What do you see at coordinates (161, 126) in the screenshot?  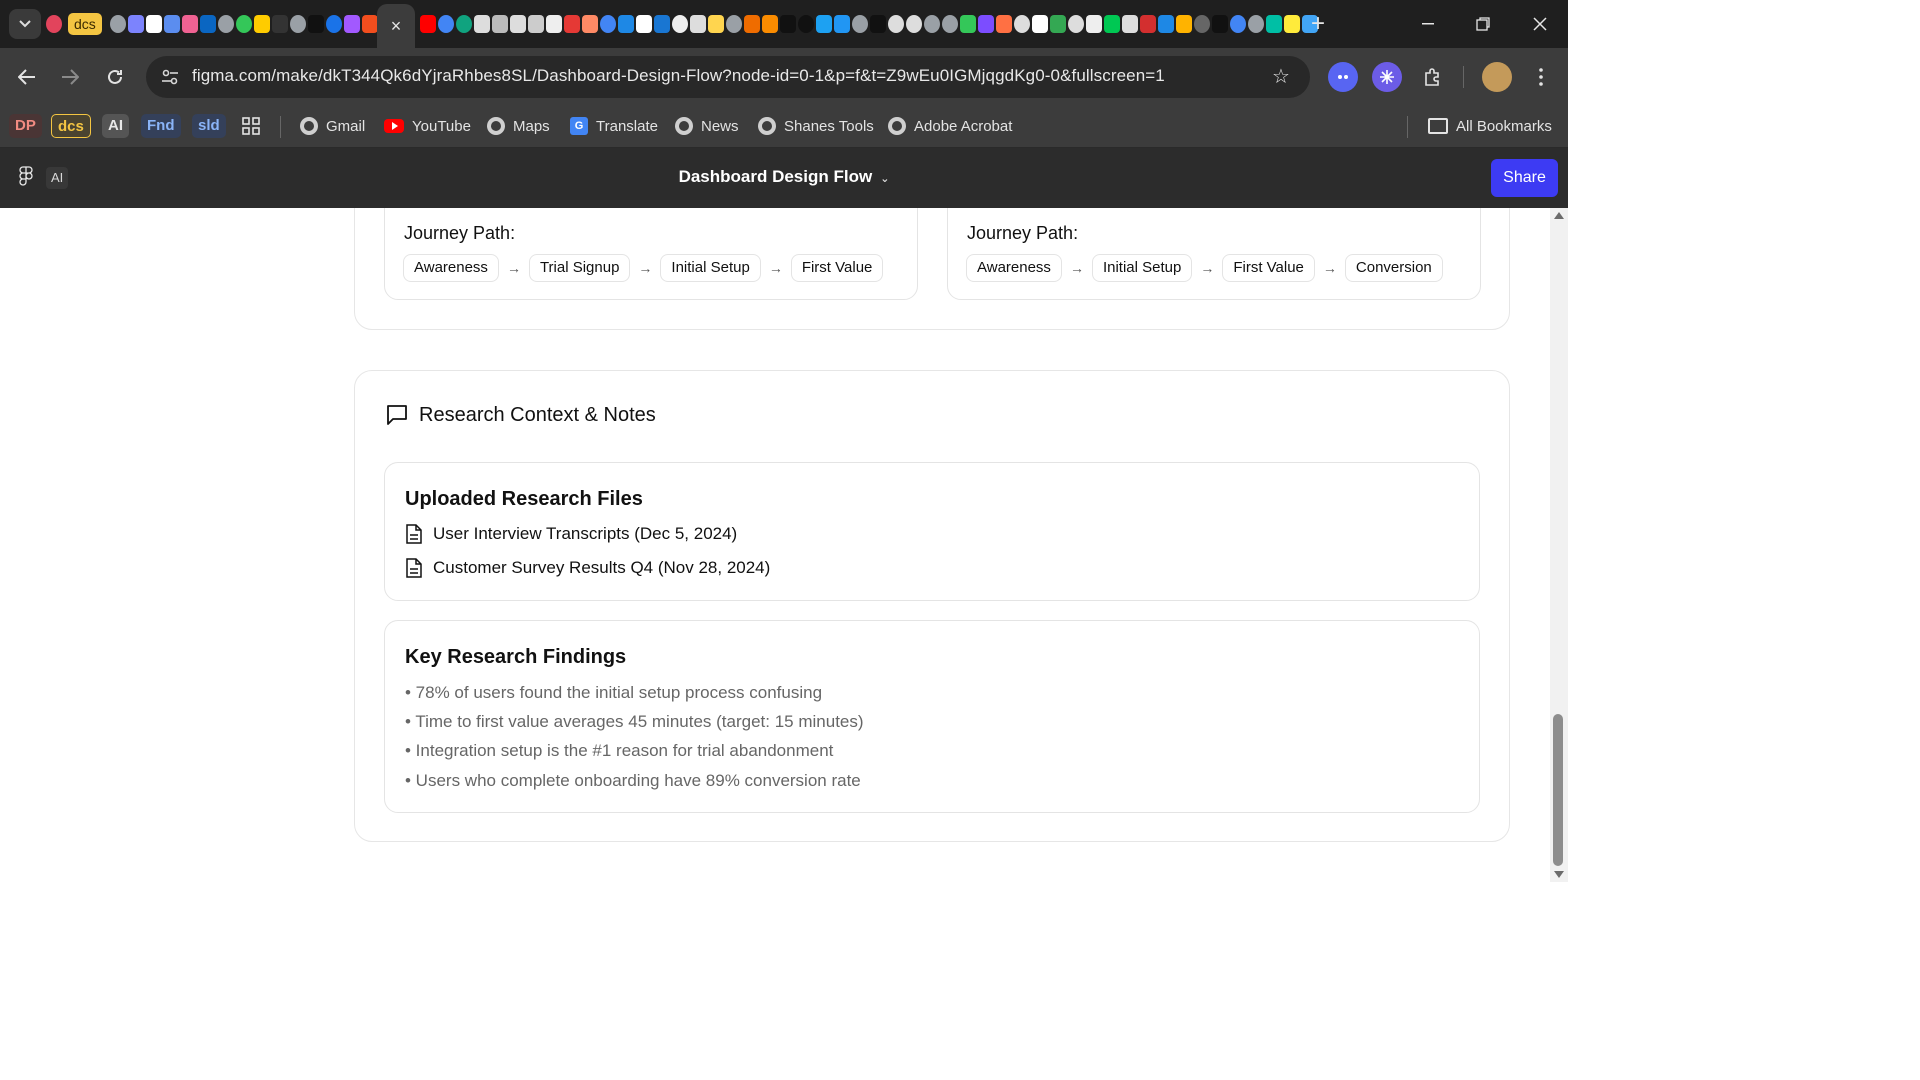 I see `bookmark-fnd: Fnd` at bounding box center [161, 126].